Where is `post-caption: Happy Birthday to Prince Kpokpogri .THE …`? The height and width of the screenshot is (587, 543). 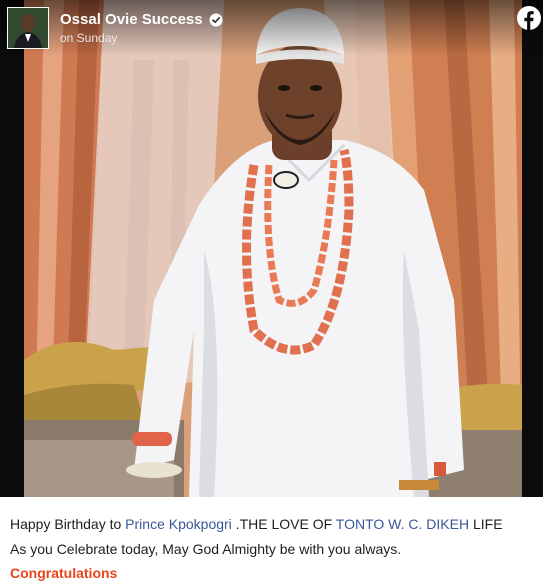
post-caption: Happy Birthday to Prince Kpokpogri .THE … is located at coordinates (272, 548).